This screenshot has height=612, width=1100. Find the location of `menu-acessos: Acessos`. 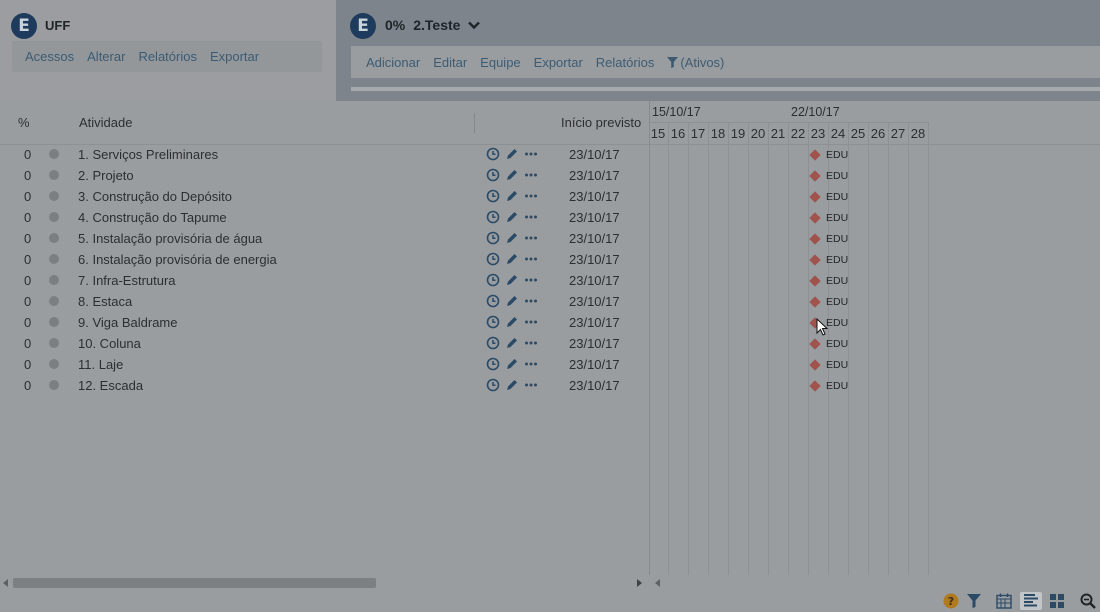

menu-acessos: Acessos is located at coordinates (49, 56).